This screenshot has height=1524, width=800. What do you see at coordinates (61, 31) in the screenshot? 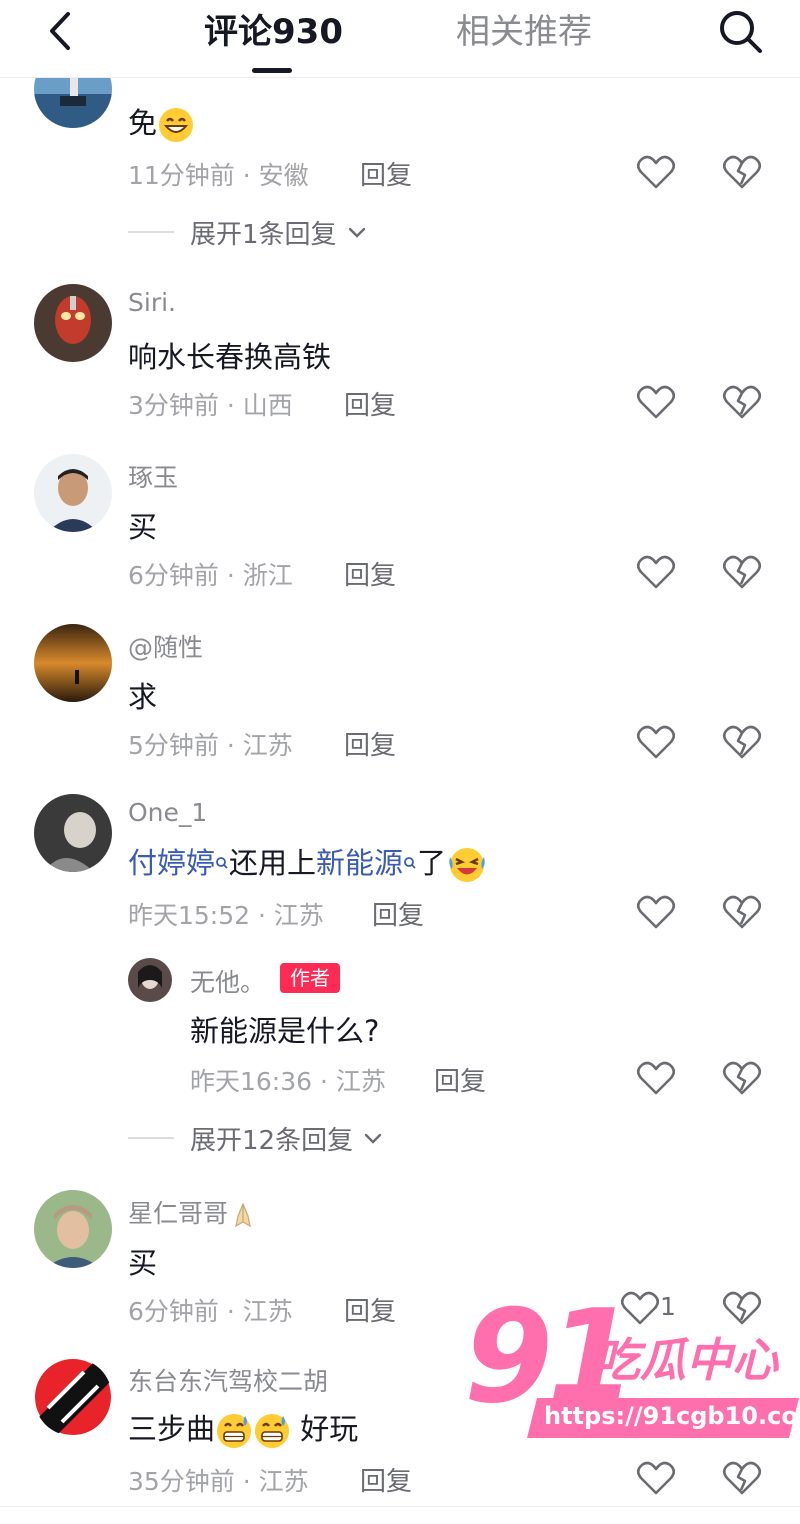
I see `back-arrow-icon` at bounding box center [61, 31].